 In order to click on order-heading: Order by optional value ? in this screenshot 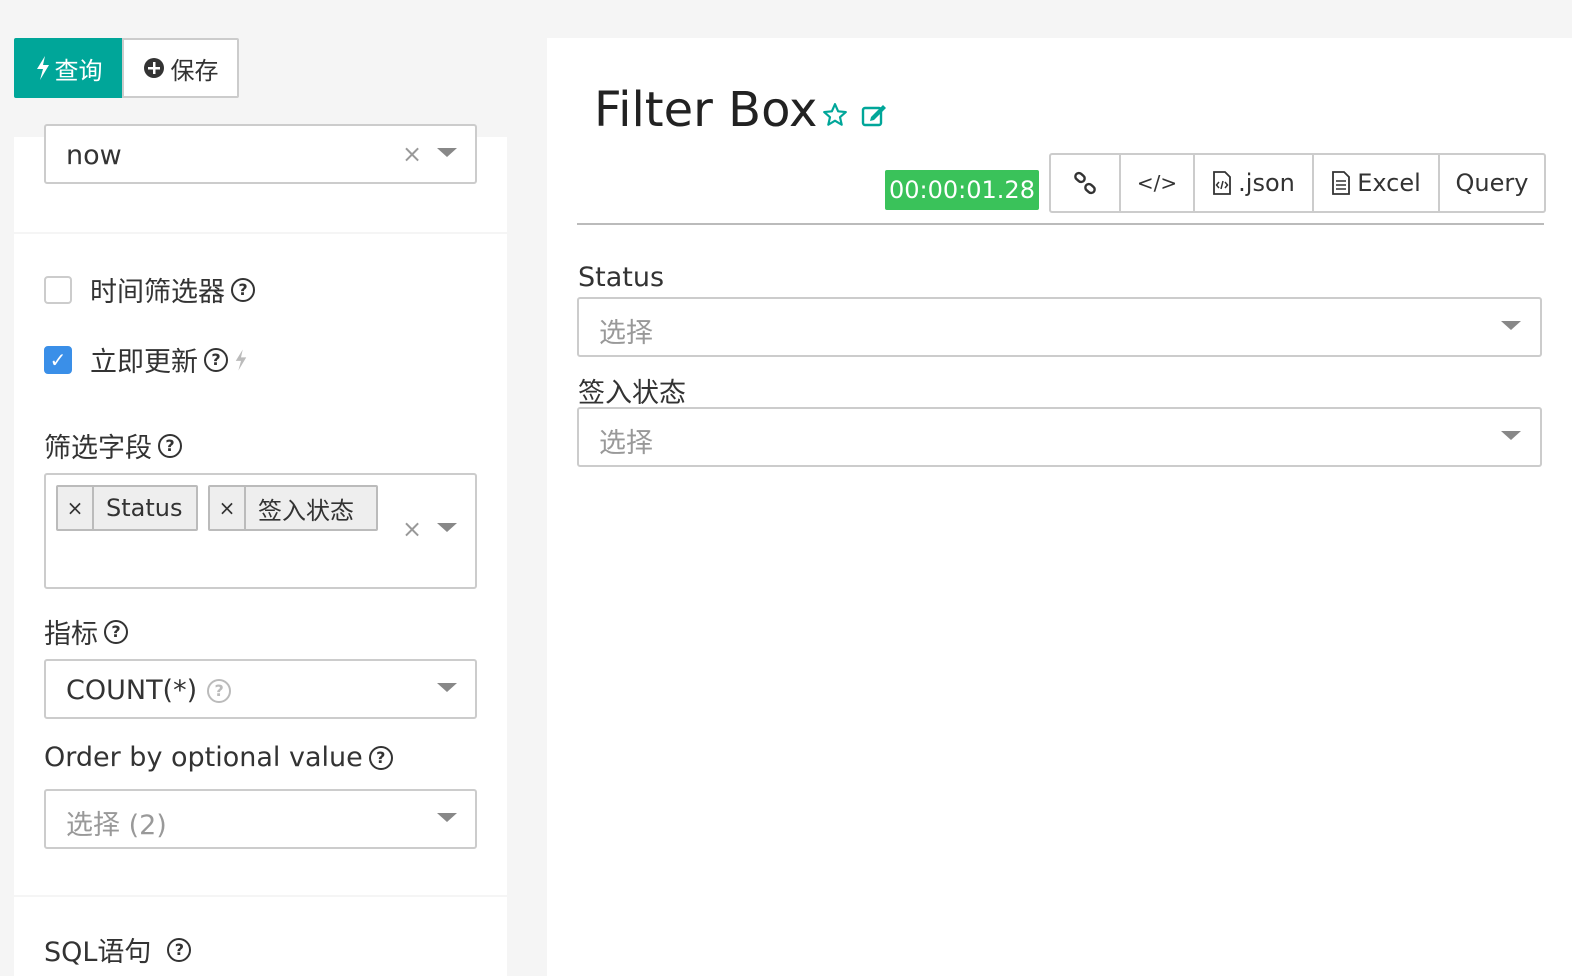, I will do `click(218, 757)`.